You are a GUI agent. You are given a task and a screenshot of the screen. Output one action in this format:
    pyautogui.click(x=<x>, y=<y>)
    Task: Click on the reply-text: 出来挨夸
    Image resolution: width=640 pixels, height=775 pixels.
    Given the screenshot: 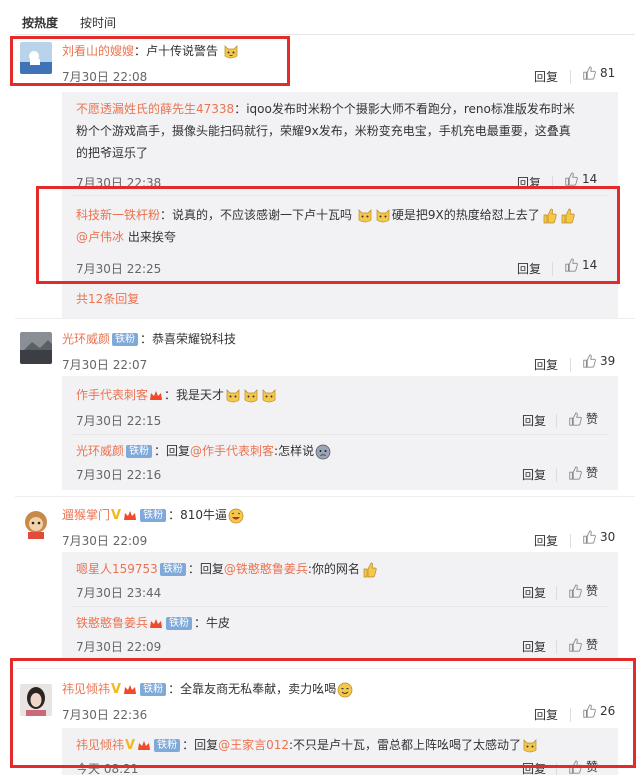 What is the action you would take?
    pyautogui.click(x=150, y=237)
    